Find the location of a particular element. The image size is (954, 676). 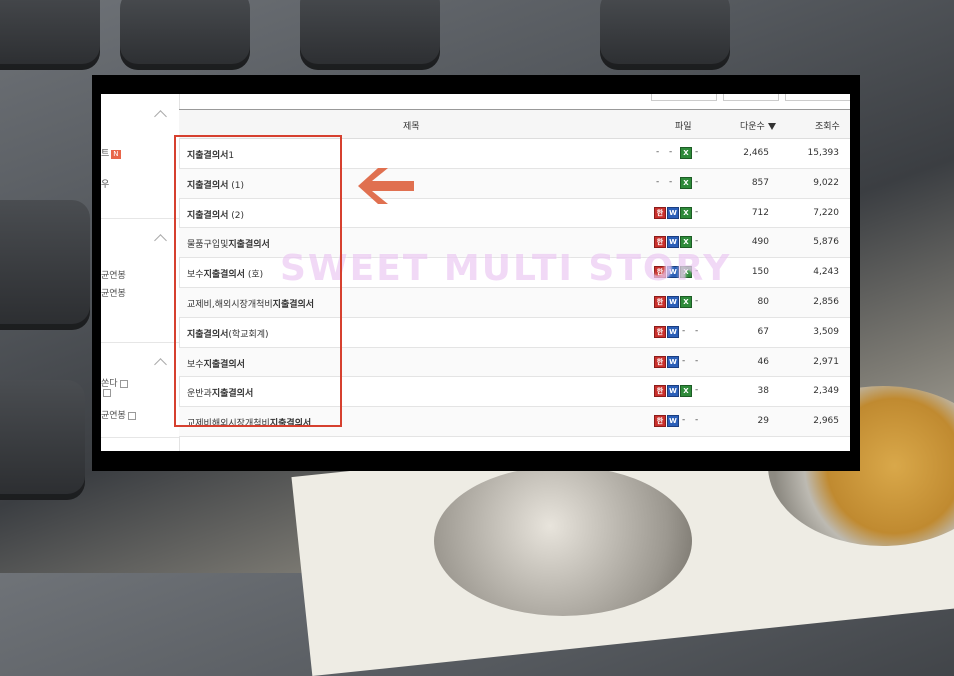

sidebar-item-label: 트 is located at coordinates (105, 154).